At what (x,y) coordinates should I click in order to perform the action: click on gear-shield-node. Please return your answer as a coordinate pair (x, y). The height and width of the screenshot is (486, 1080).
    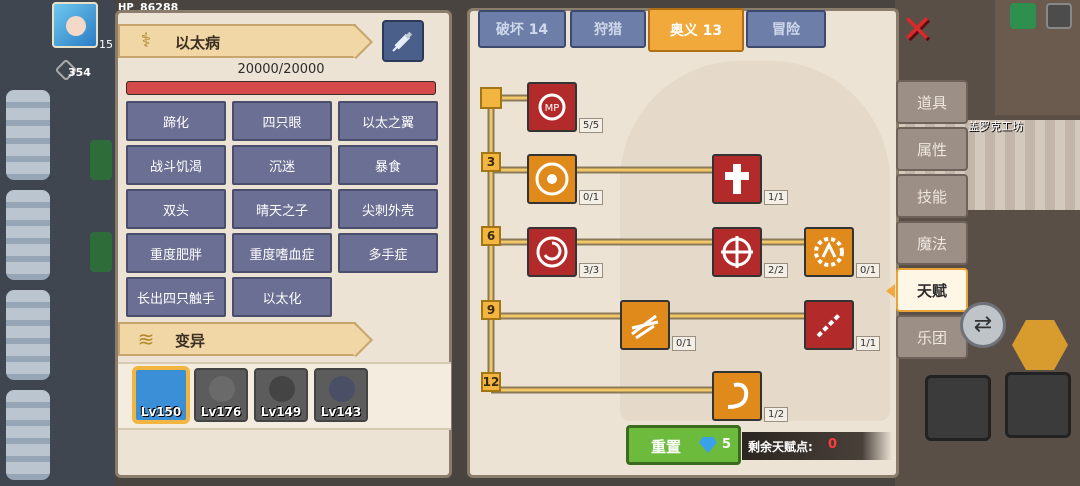
    Looking at the image, I should click on (829, 252).